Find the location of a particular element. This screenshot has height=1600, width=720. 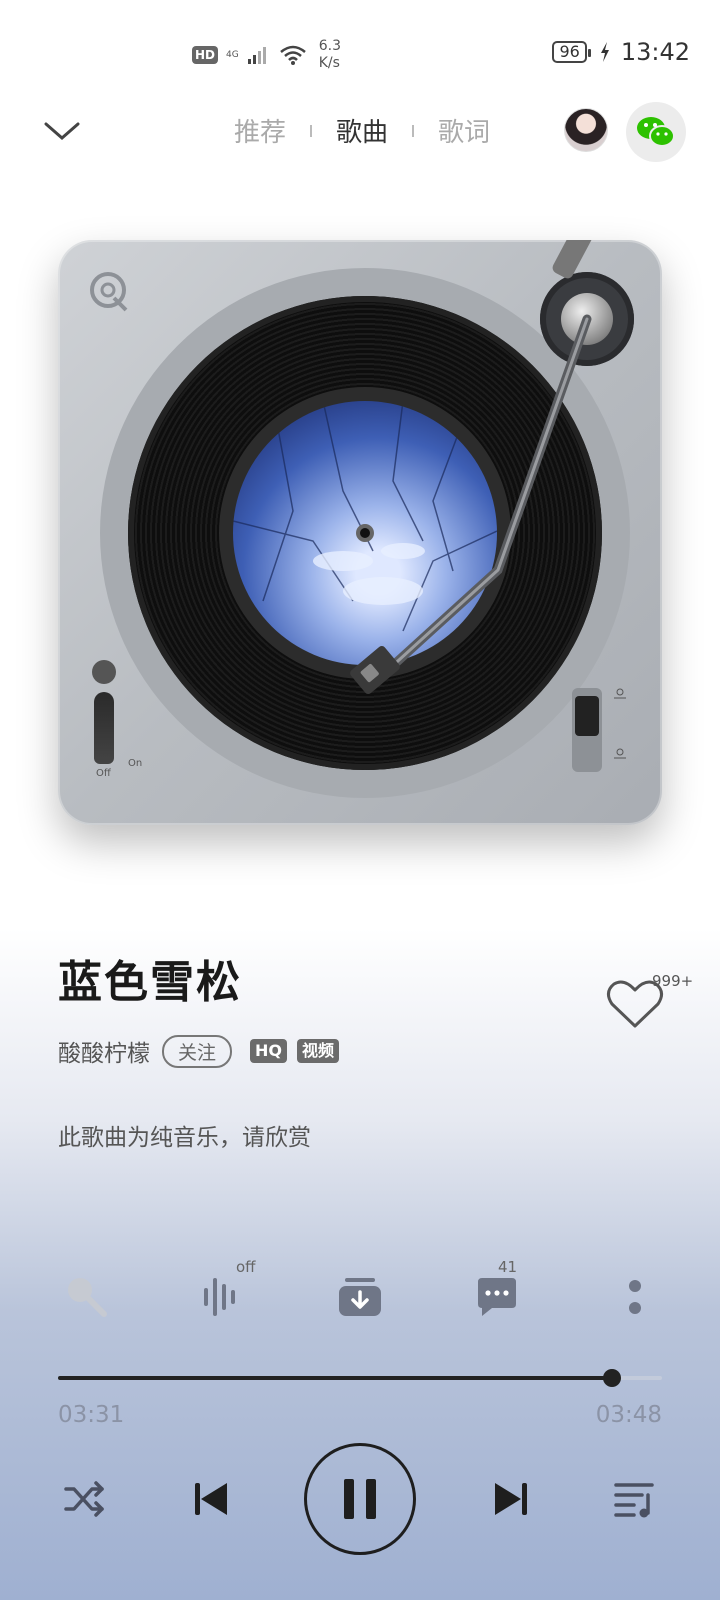

user-avatar is located at coordinates (586, 130).